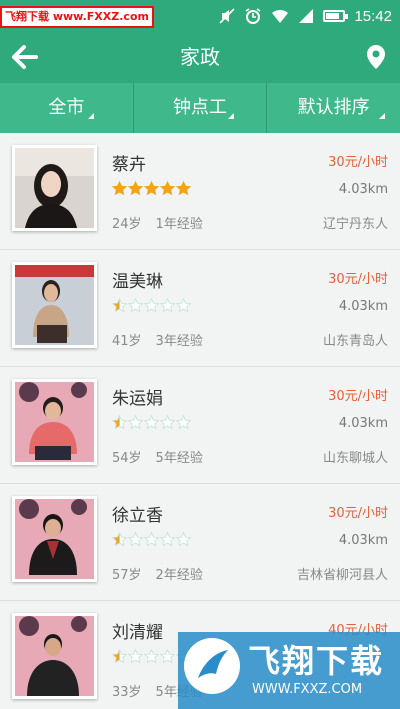 Image resolution: width=400 pixels, height=709 pixels. I want to click on filter-sort: 默认排序, so click(333, 108).